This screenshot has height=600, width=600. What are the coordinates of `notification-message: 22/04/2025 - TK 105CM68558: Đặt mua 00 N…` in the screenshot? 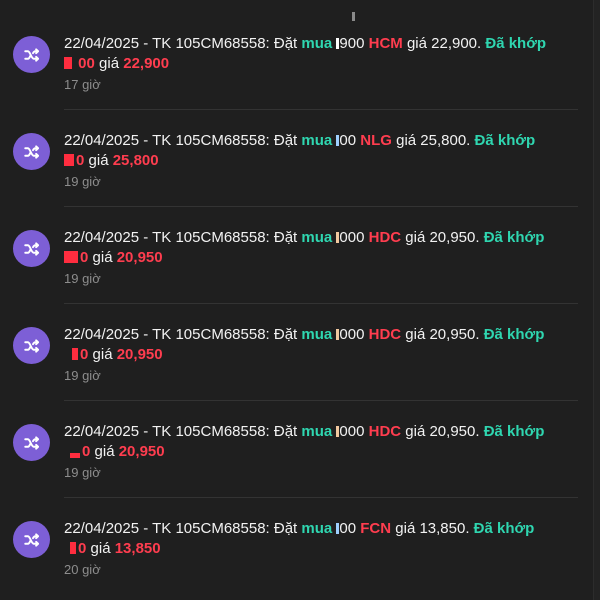 It's located at (323, 141).